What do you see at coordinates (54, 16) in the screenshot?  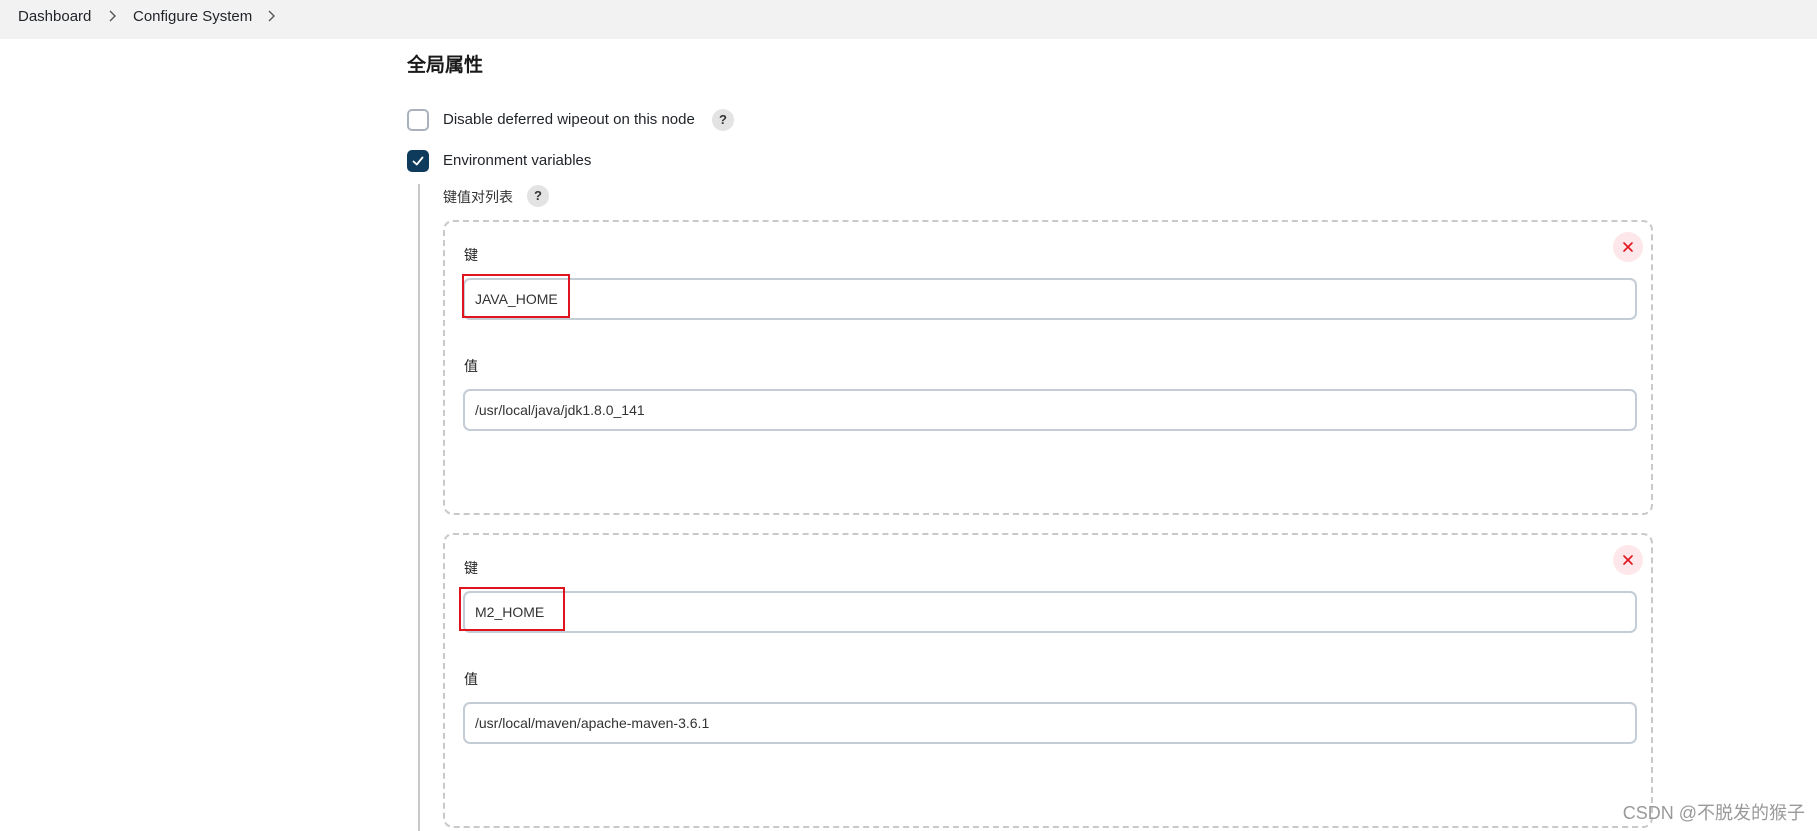 I see `breadcrumb-dashboard: Dashboard` at bounding box center [54, 16].